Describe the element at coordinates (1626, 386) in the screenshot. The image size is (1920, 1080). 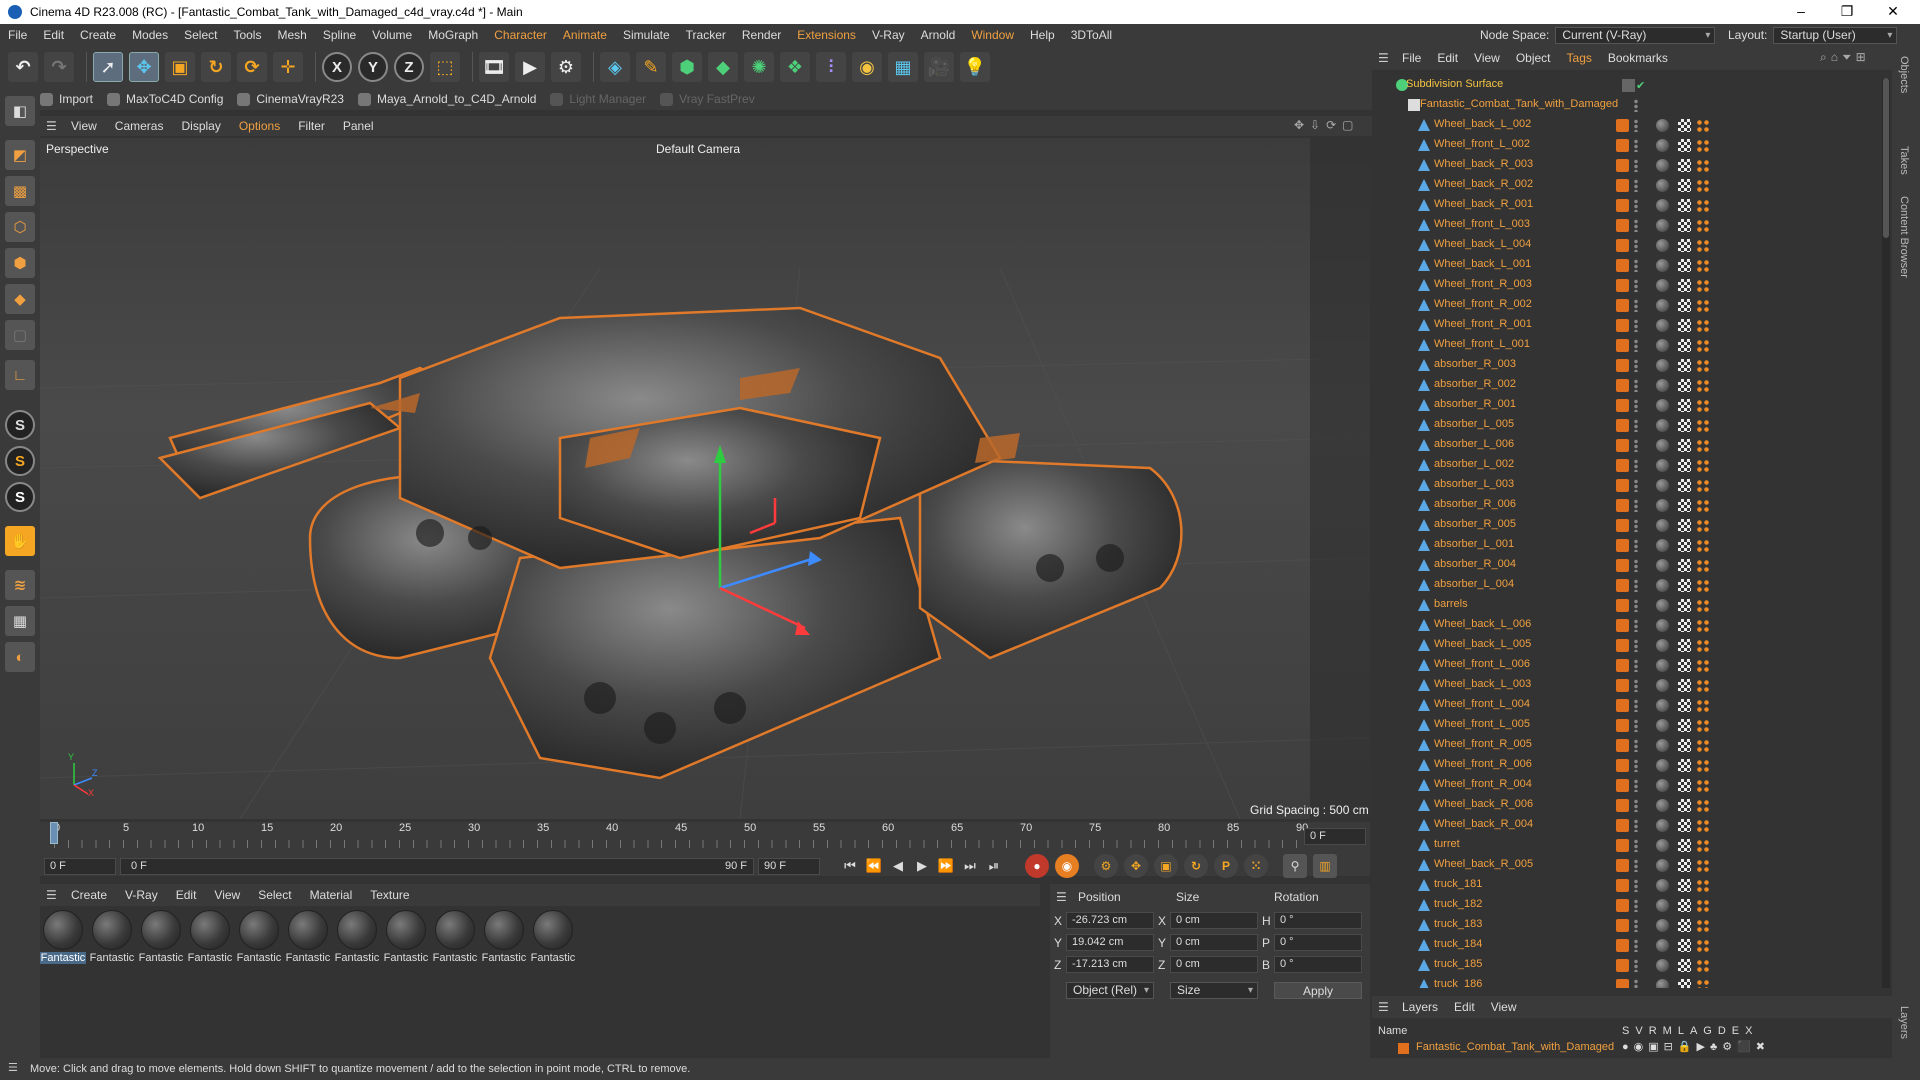
I see `object-row: absorber_R_002` at that location.